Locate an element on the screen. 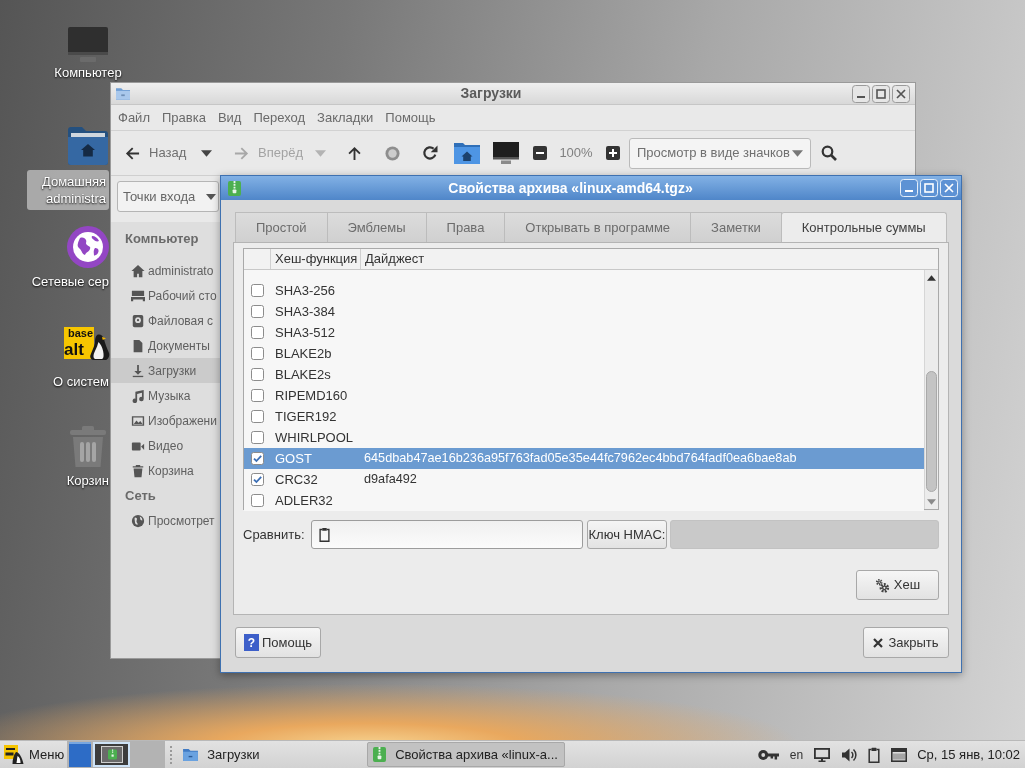 This screenshot has width=1025, height=768. picture-icon is located at coordinates (138, 420).